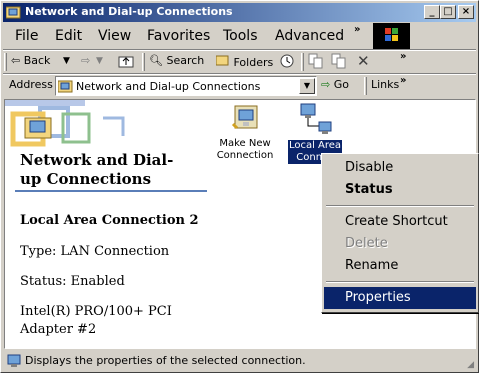 This screenshot has width=479, height=373. I want to click on ctx-create-shortcut: Create Shortcut, so click(400, 222).